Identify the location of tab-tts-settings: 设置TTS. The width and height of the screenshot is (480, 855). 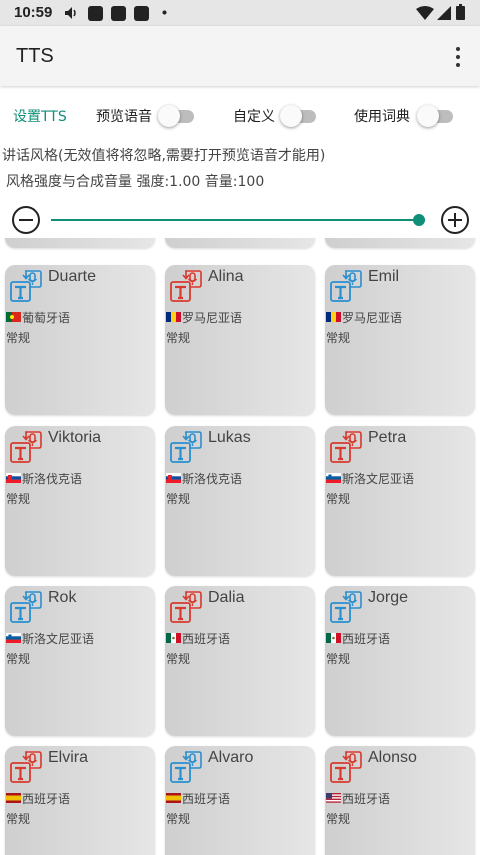
(40, 116).